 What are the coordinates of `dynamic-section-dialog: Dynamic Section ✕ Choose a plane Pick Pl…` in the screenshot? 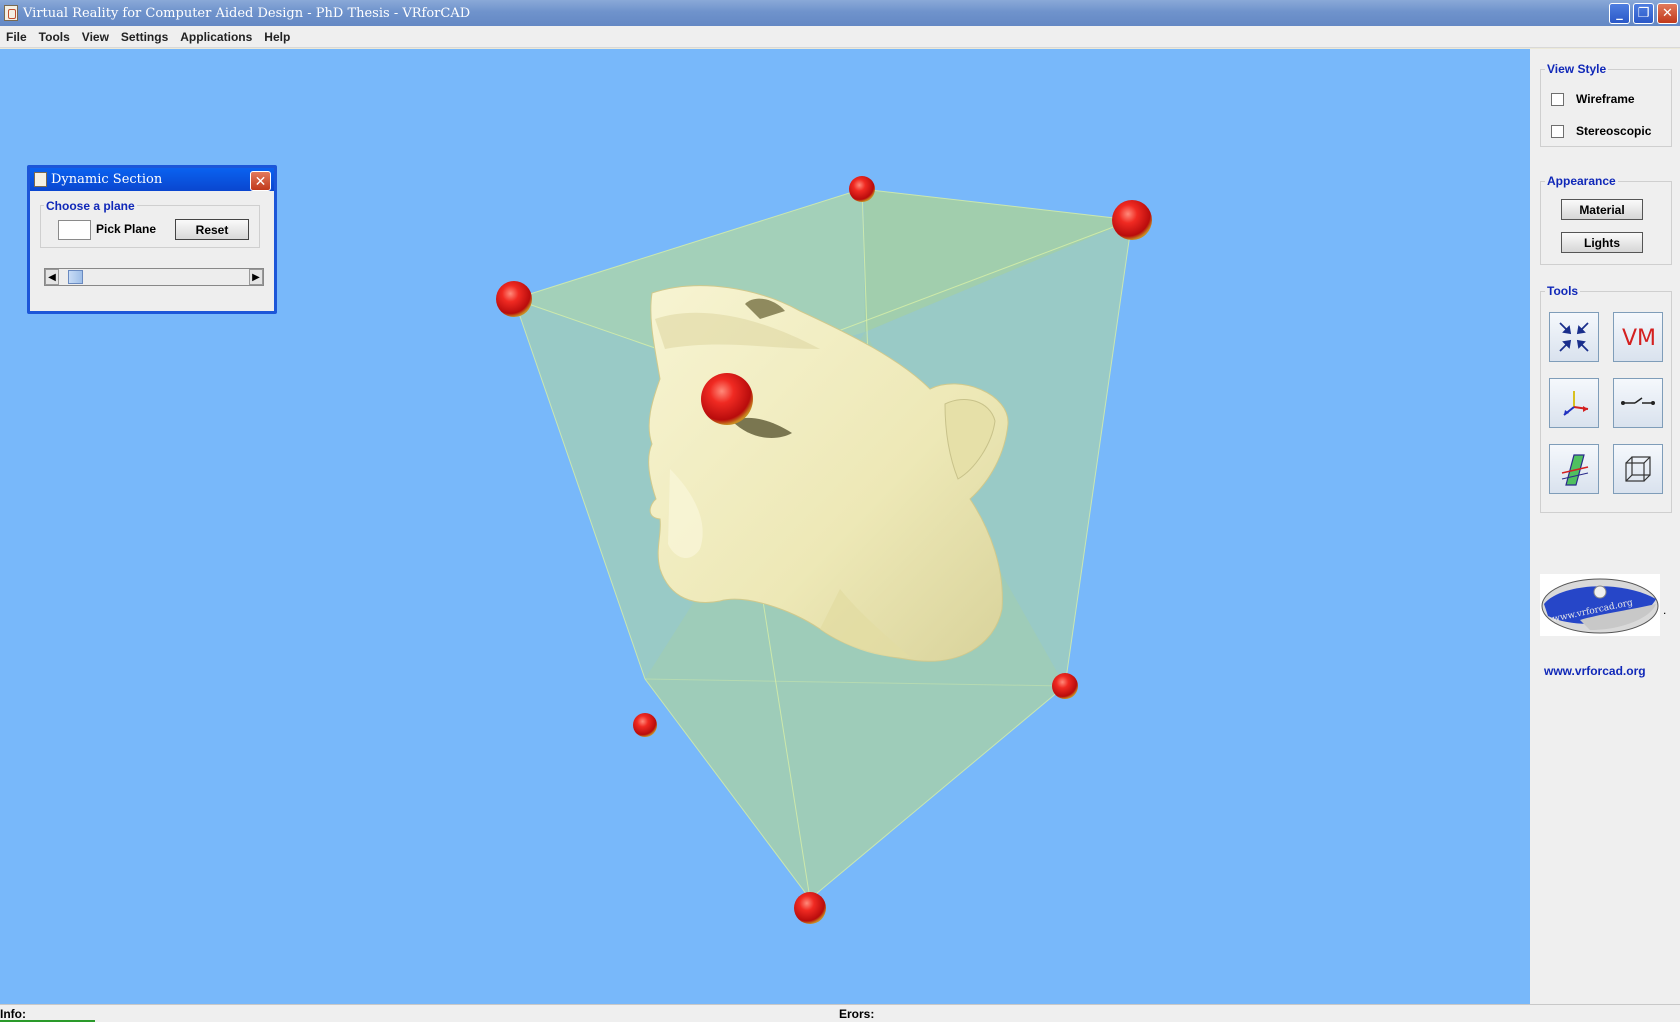 It's located at (152, 239).